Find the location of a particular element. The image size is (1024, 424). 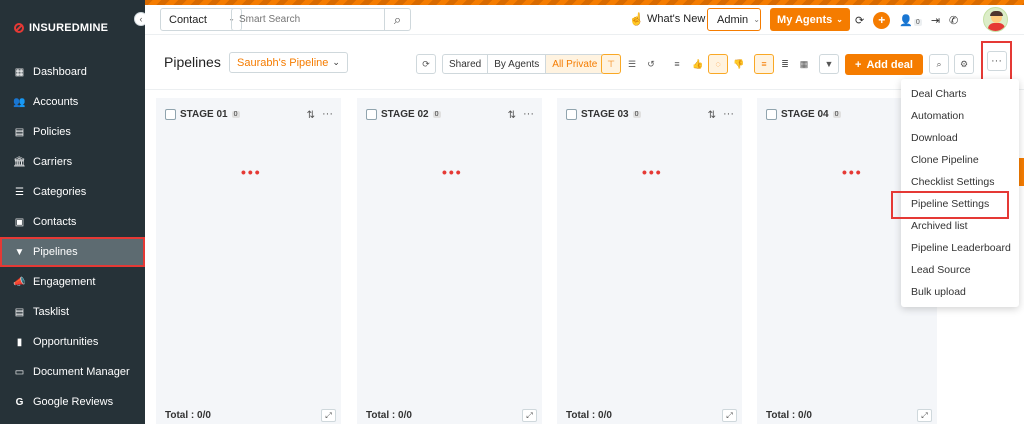

sidebar-item-label: Carriers is located at coordinates (53, 162).